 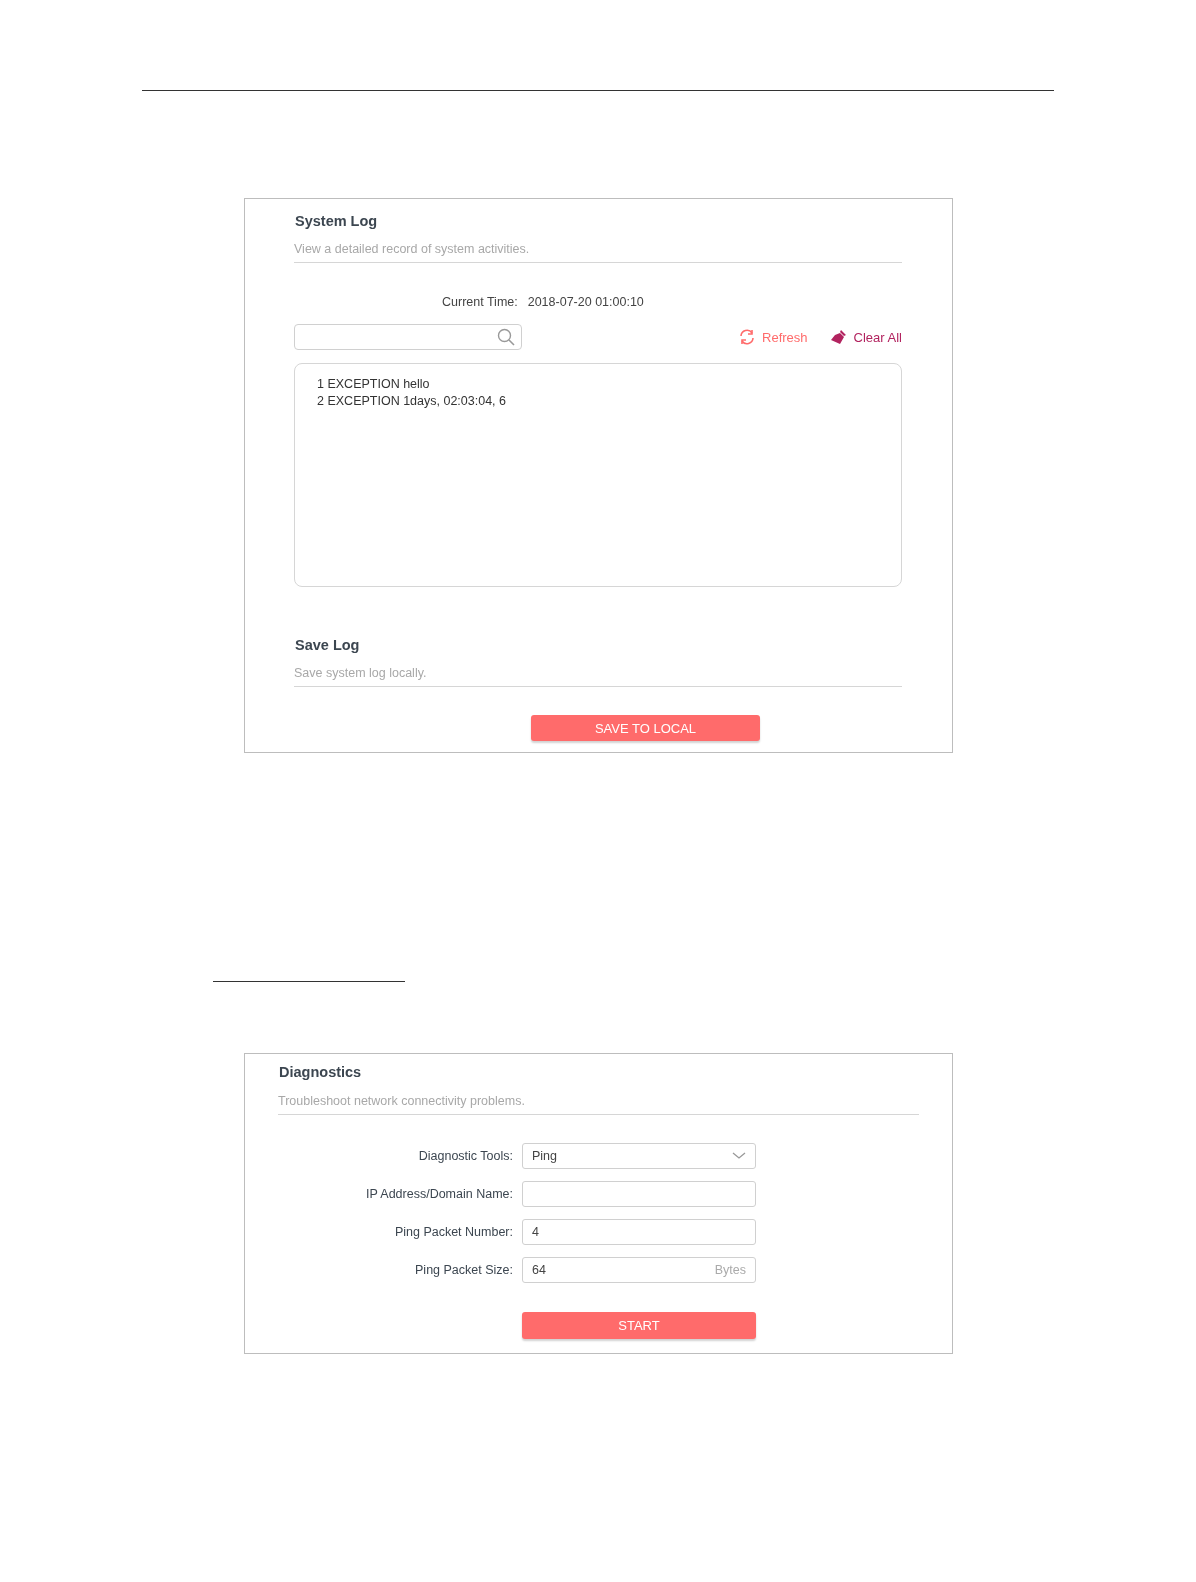 What do you see at coordinates (598, 1104) in the screenshot?
I see `section-description: Troubleshoot network connectivity problems.` at bounding box center [598, 1104].